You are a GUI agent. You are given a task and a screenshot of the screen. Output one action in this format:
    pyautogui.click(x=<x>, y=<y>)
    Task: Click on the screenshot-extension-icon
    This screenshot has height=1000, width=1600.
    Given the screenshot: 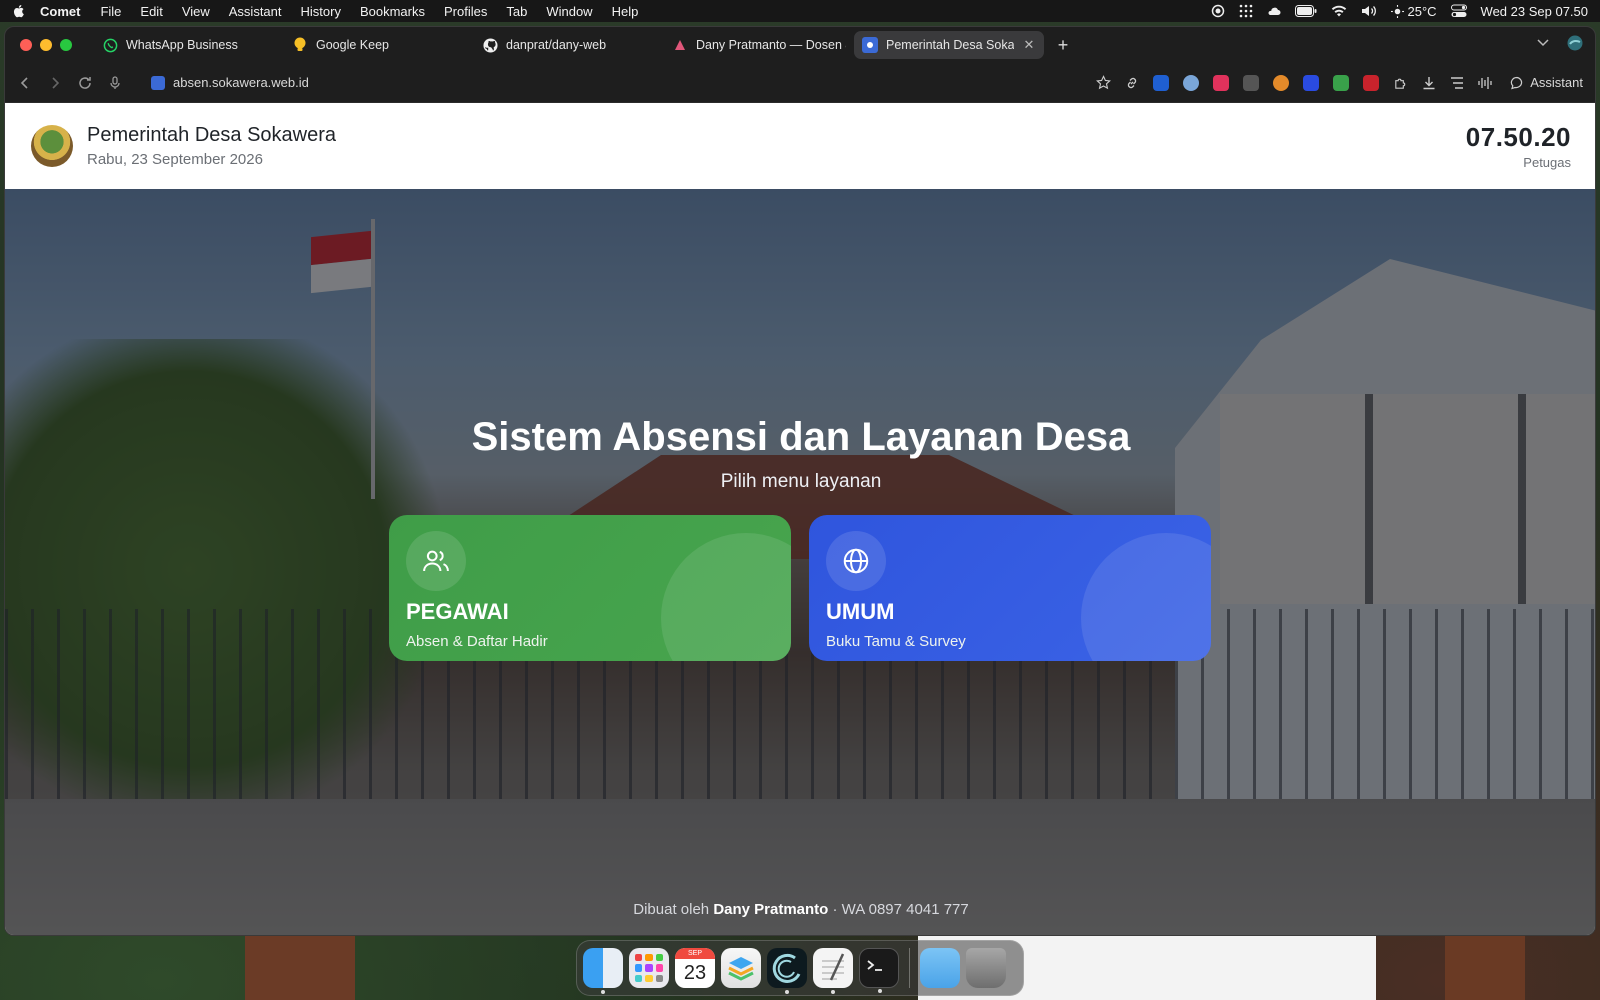 What is the action you would take?
    pyautogui.click(x=1221, y=82)
    